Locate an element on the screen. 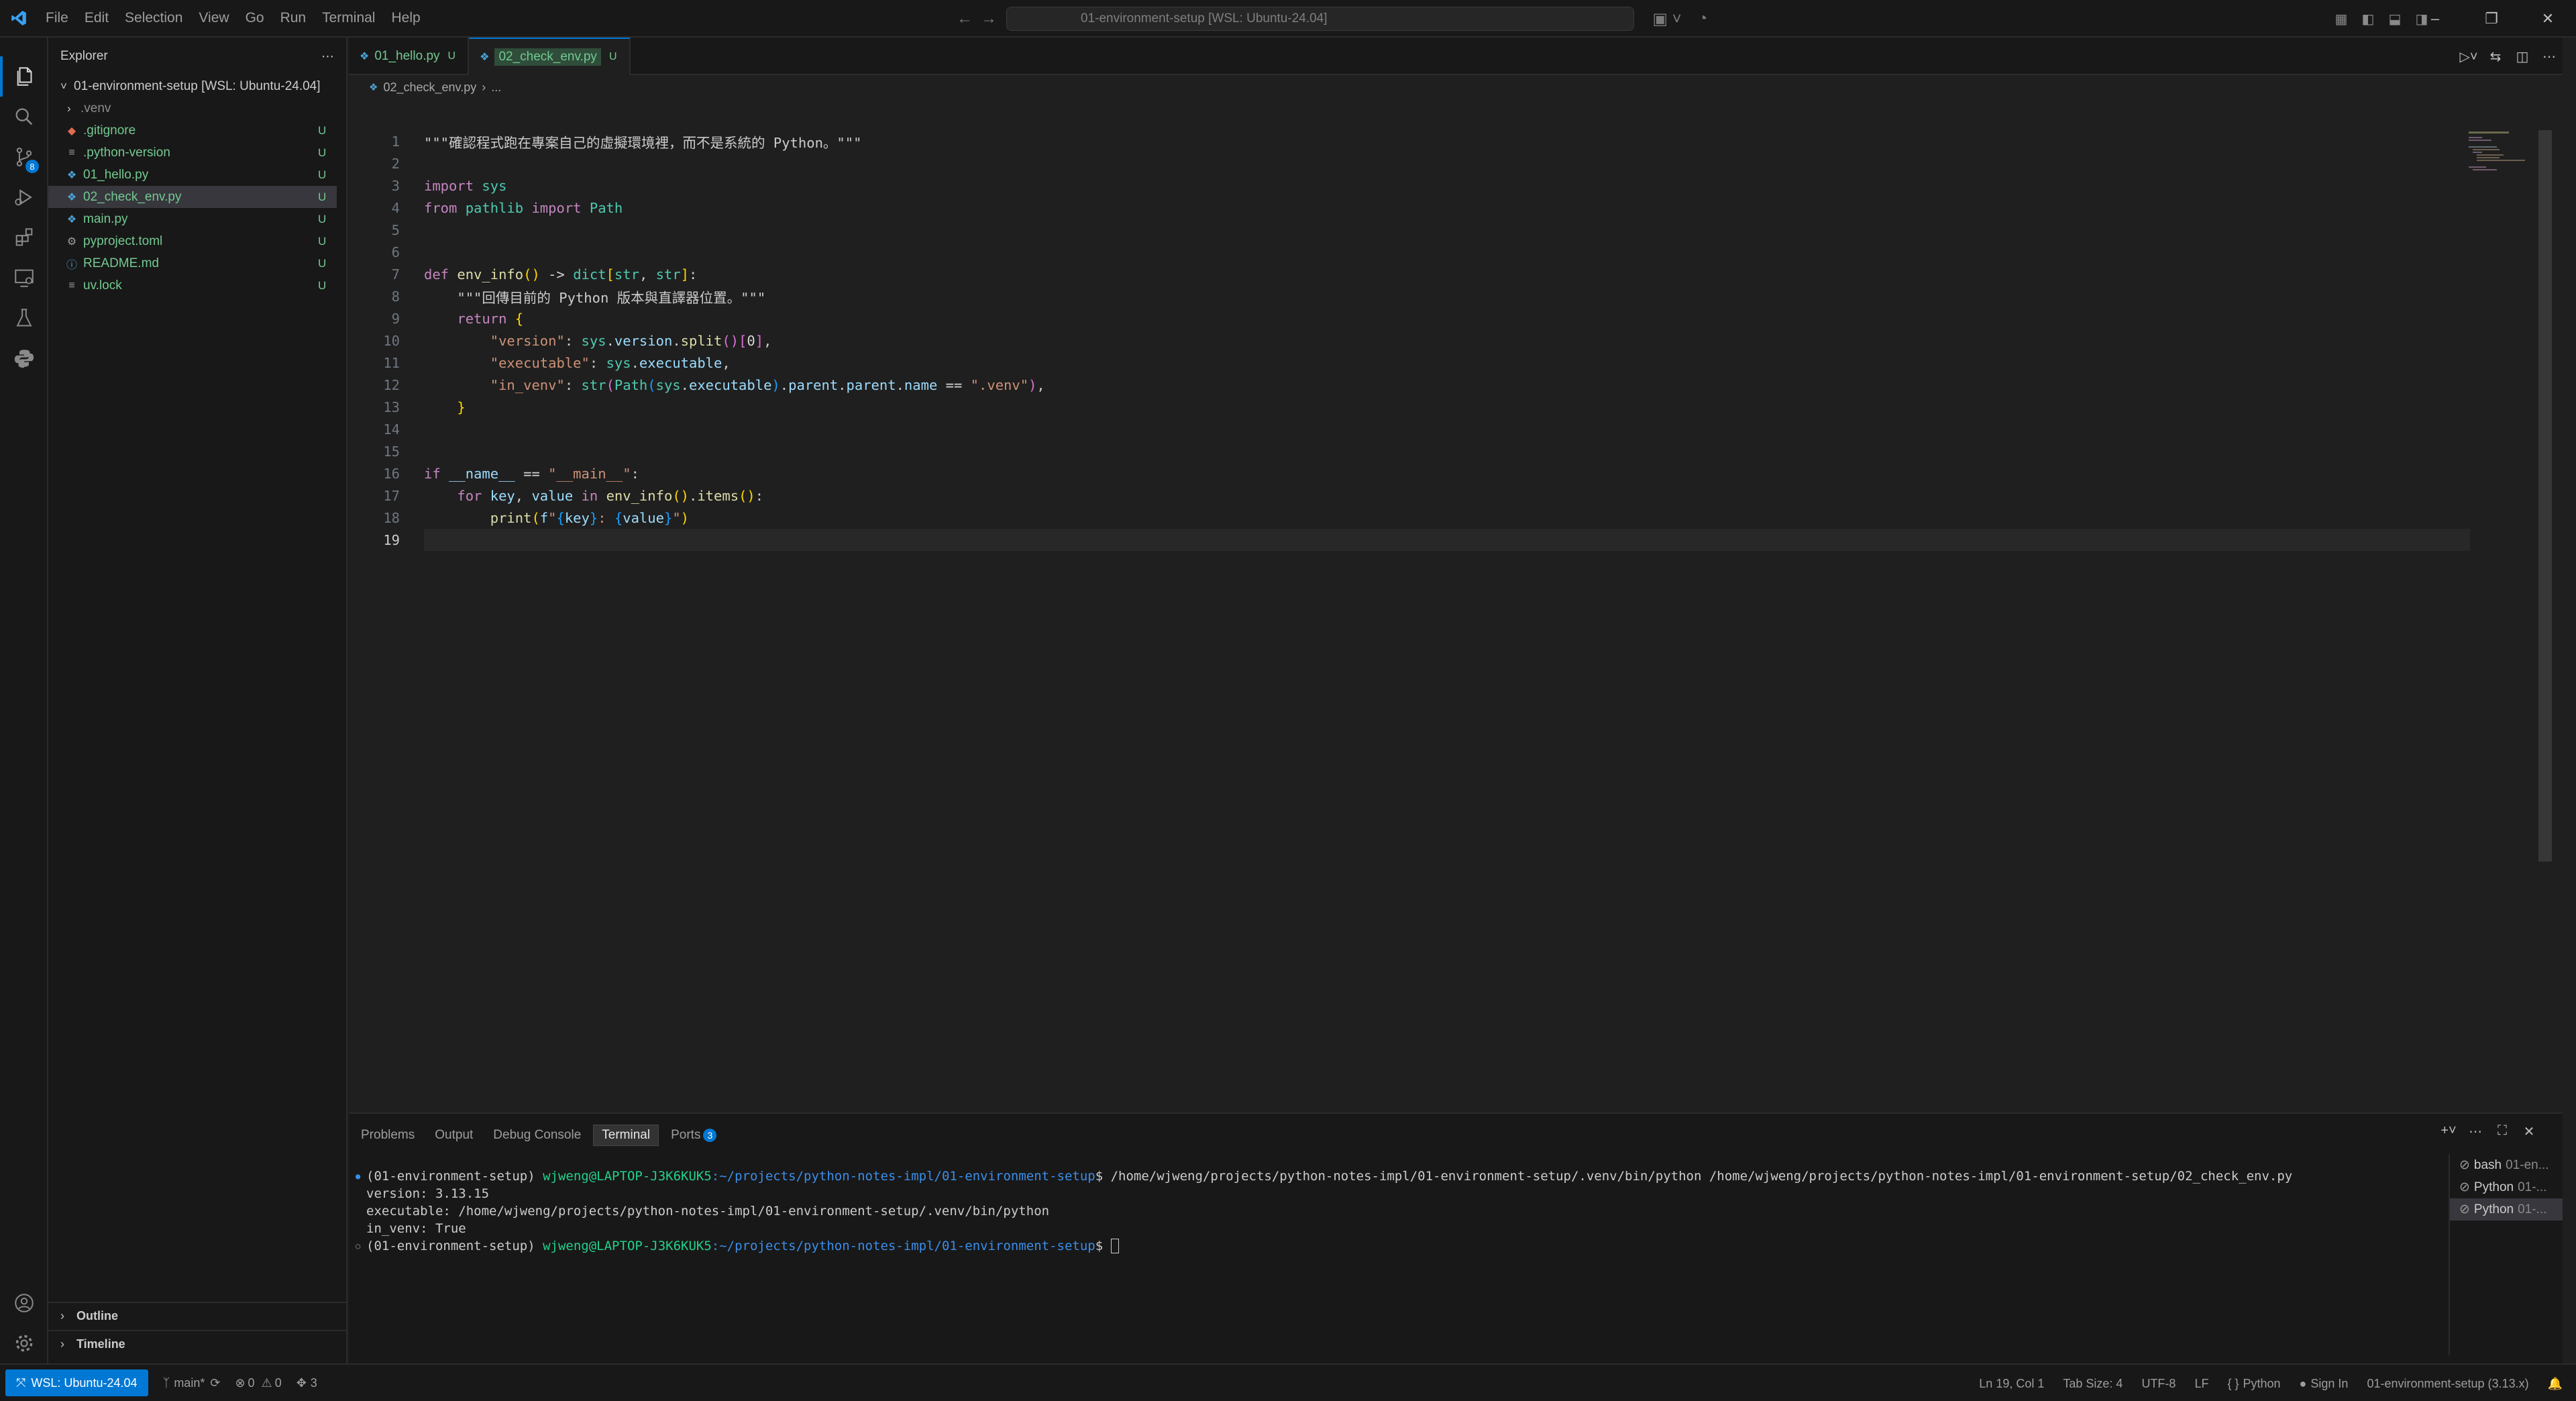 The image size is (2576, 1401). customize-layout-icon: ▦ is located at coordinates (2341, 19).